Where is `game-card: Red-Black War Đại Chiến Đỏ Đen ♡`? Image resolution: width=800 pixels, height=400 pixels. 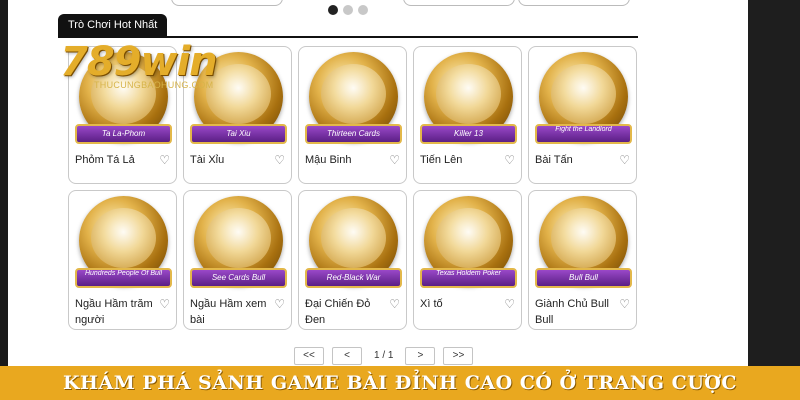 game-card: Red-Black War Đại Chiến Đỏ Đen ♡ is located at coordinates (352, 260).